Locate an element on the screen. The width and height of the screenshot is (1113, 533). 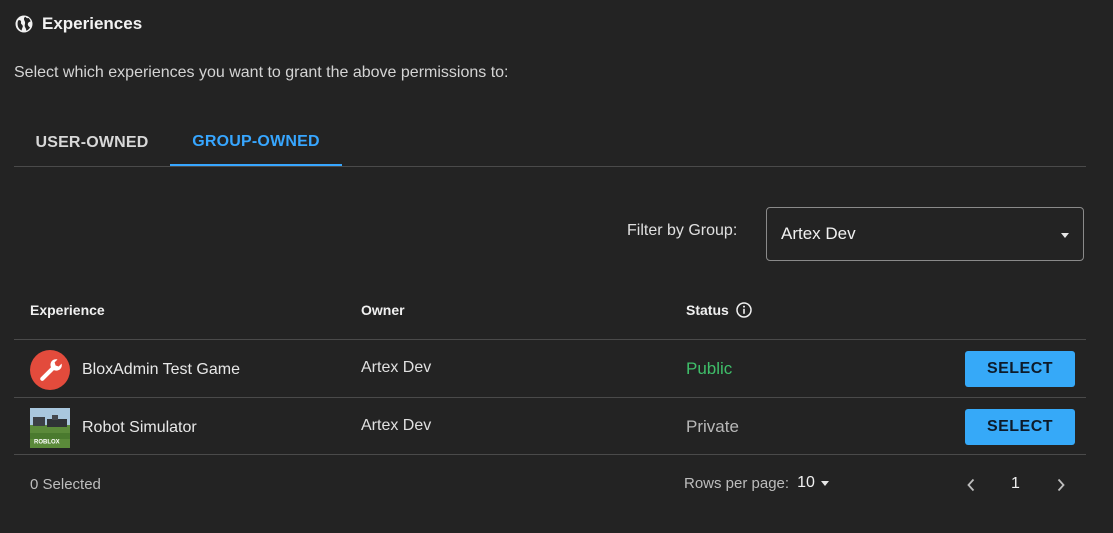
thumbnail-logo-text: ROBLOX is located at coordinates (47, 443).